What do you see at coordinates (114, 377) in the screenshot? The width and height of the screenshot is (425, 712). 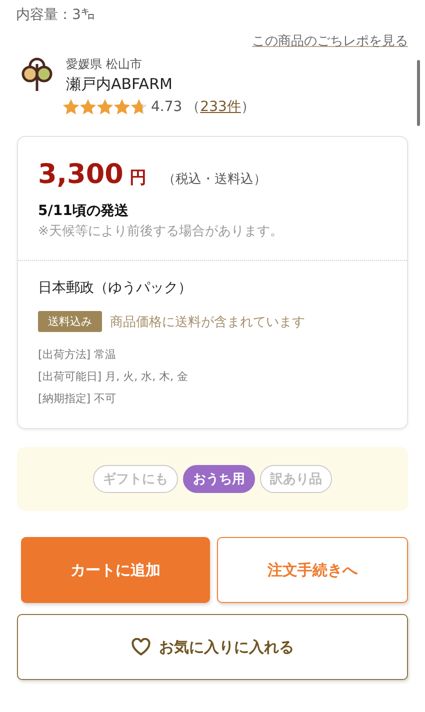 I see `shipping-detail: [出荷可能日] 月, 火, 水, 木, 金` at bounding box center [114, 377].